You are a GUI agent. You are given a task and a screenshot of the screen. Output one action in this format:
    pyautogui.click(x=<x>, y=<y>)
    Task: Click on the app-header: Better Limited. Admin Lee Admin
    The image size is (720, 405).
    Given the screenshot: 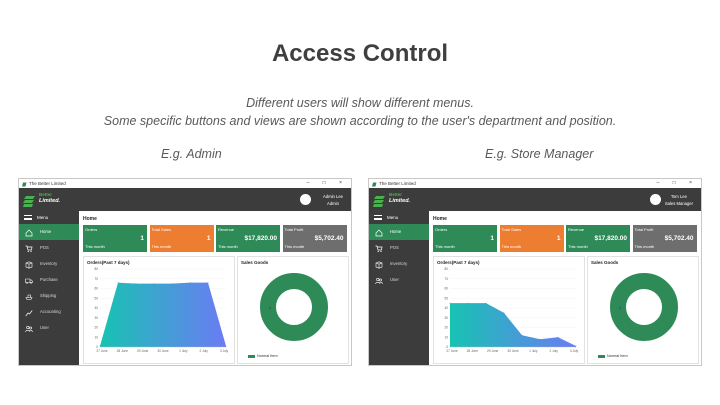 What is the action you would take?
    pyautogui.click(x=185, y=199)
    